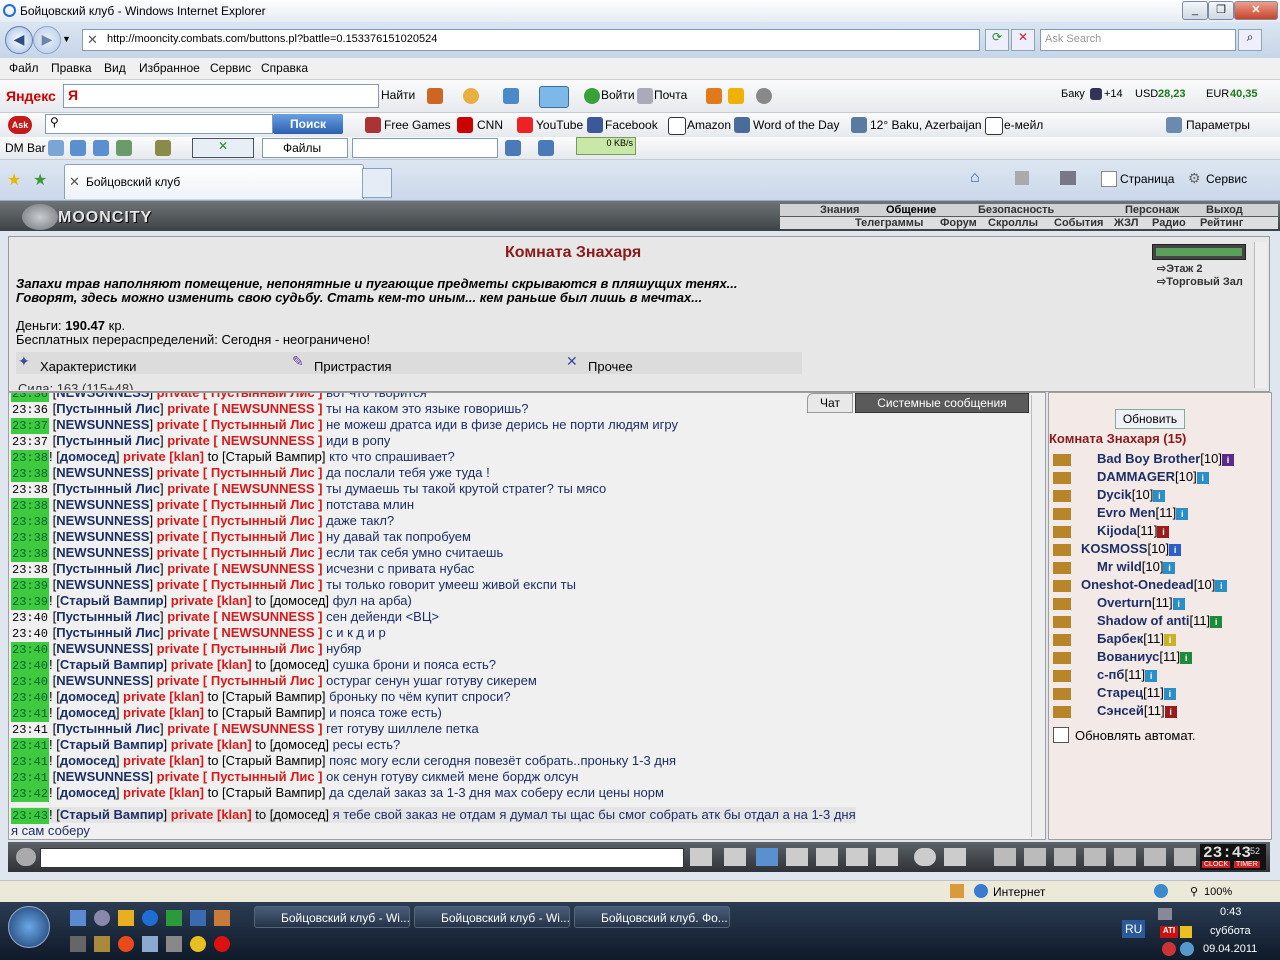  What do you see at coordinates (214, 181) in the screenshot?
I see `tab-fight-club: ✕ Бойцовский клуб` at bounding box center [214, 181].